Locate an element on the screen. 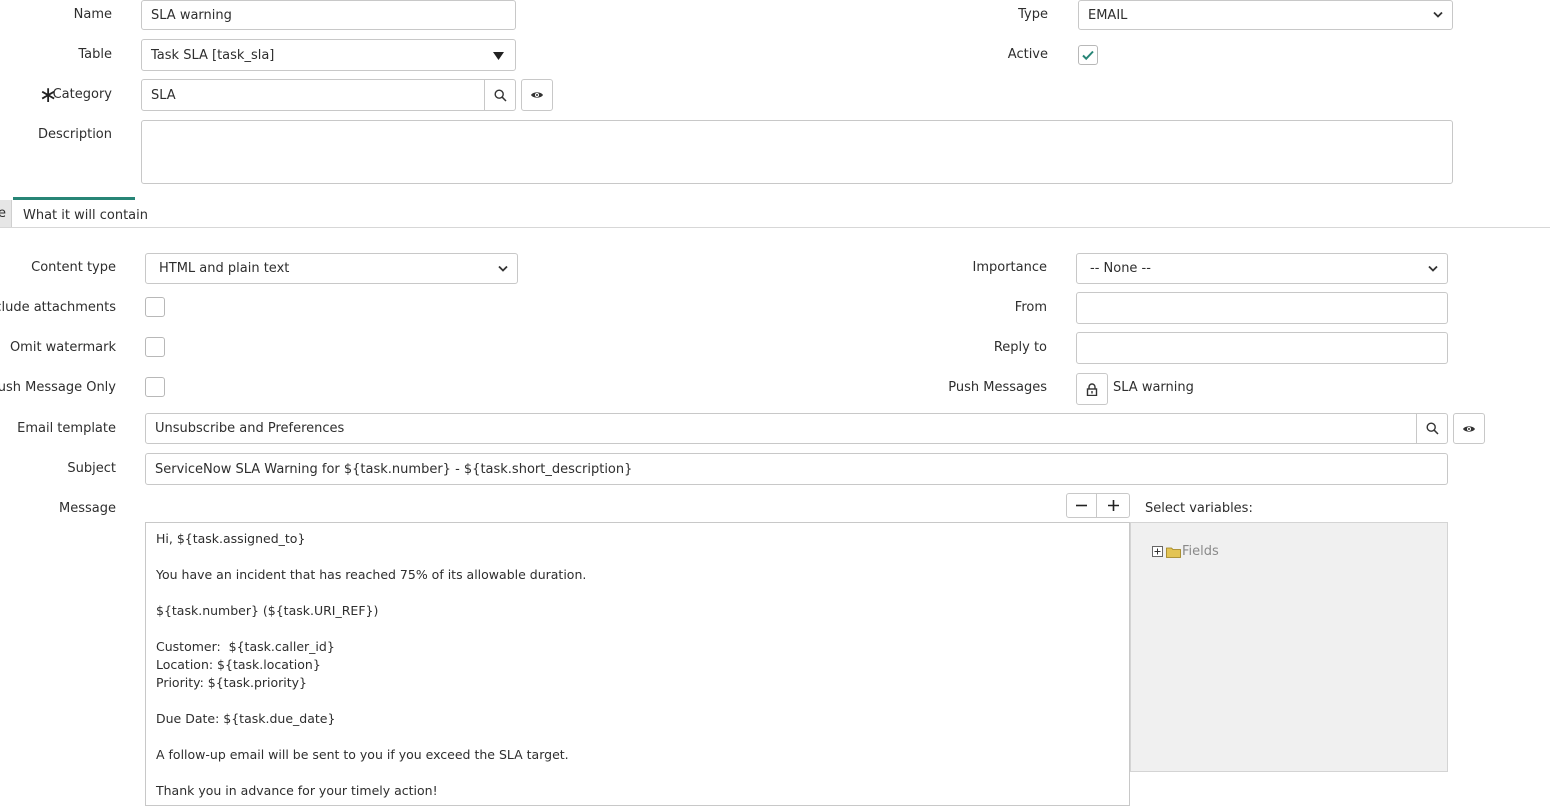 The width and height of the screenshot is (1550, 811). name-input: SLA warning is located at coordinates (328, 15).